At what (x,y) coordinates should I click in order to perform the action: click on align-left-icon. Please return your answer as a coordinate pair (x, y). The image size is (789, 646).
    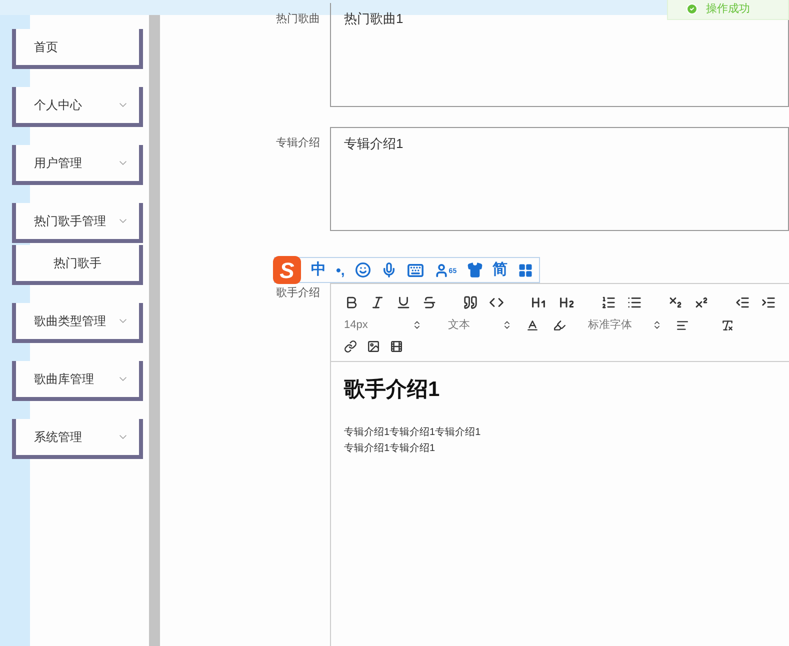
    Looking at the image, I should click on (682, 325).